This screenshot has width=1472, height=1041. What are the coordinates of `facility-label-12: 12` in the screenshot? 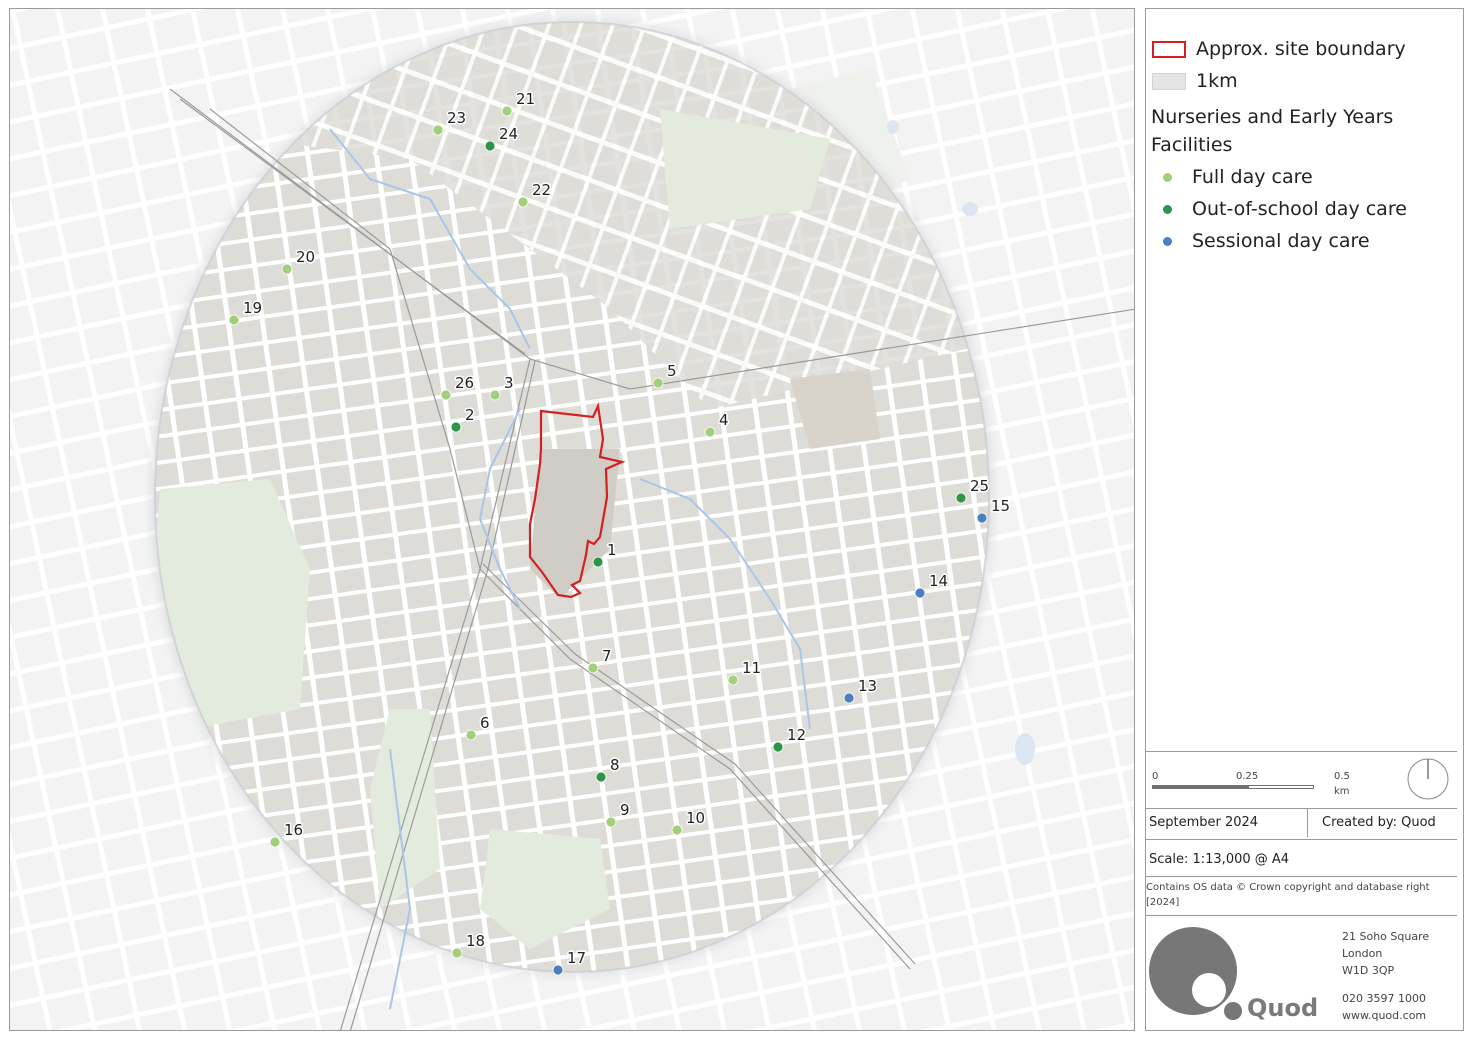 It's located at (796, 735).